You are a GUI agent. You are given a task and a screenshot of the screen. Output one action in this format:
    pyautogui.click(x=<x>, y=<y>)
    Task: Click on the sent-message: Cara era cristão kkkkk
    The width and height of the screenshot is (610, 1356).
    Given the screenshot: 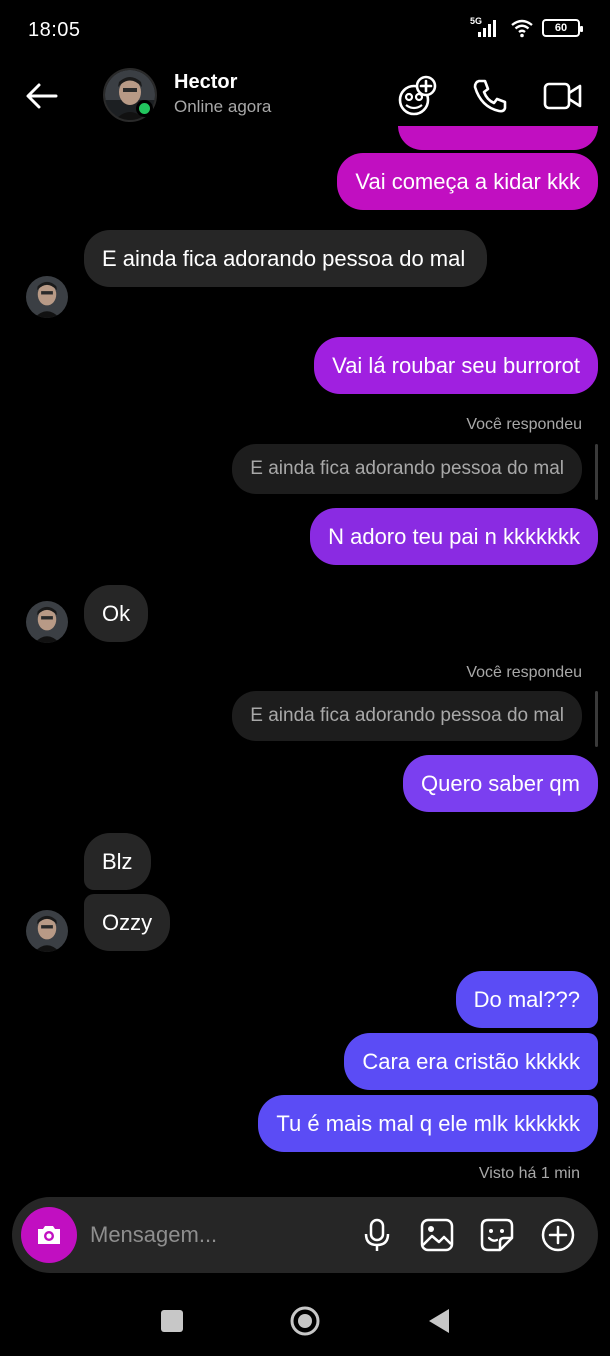 What is the action you would take?
    pyautogui.click(x=471, y=1061)
    